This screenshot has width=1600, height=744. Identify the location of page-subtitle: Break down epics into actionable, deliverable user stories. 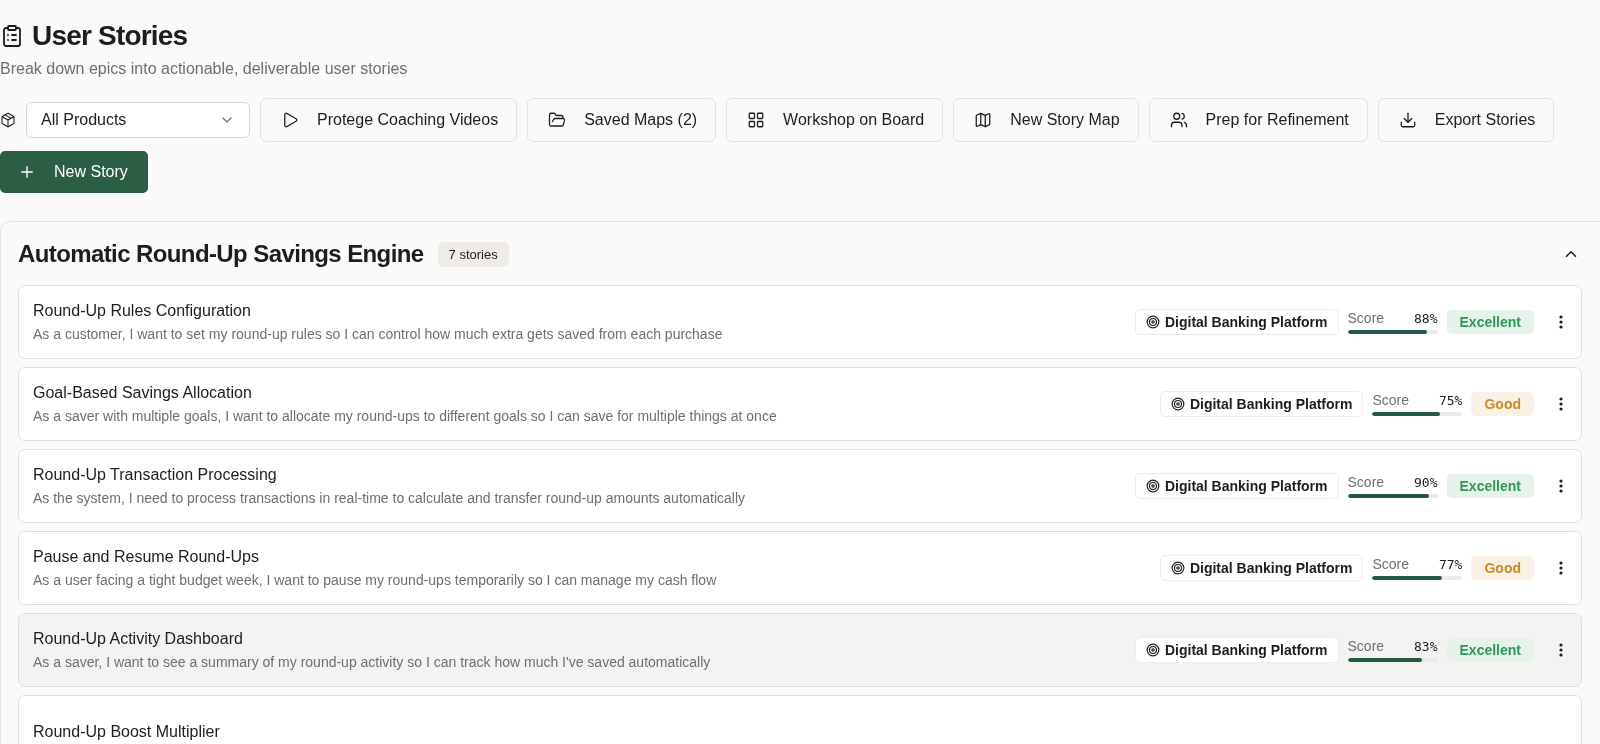
(204, 69).